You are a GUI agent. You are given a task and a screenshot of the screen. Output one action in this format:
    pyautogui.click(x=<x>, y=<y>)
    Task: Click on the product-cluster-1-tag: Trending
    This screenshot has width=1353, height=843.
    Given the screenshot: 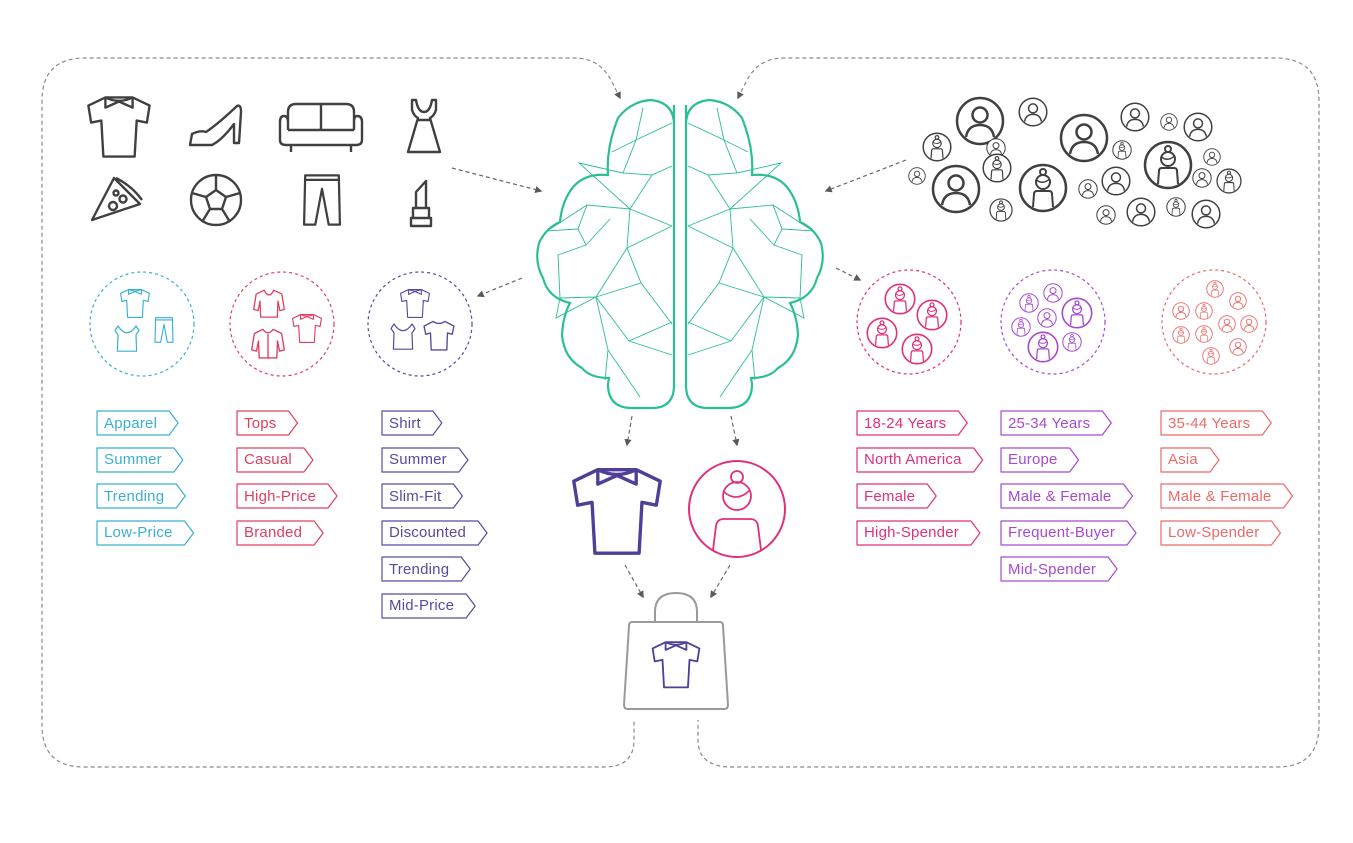 What is the action you would take?
    pyautogui.click(x=141, y=496)
    